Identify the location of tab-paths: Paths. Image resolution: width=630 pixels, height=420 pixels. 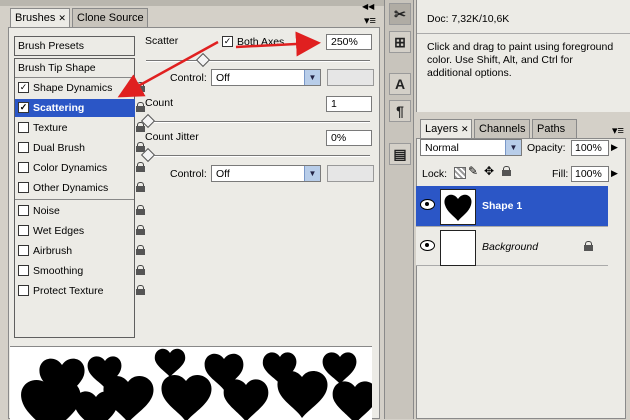
(554, 128).